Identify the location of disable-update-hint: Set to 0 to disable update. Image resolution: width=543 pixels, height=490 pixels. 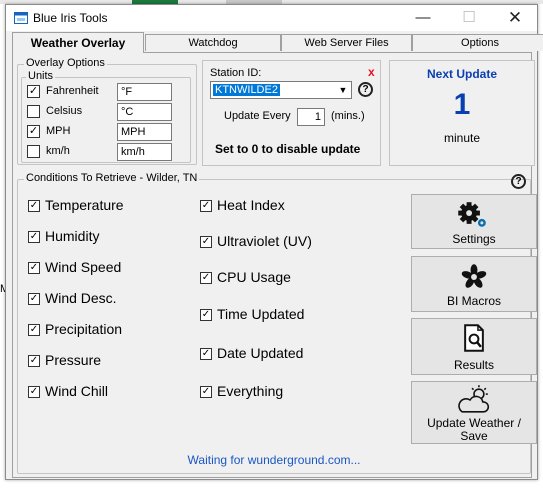
(288, 149).